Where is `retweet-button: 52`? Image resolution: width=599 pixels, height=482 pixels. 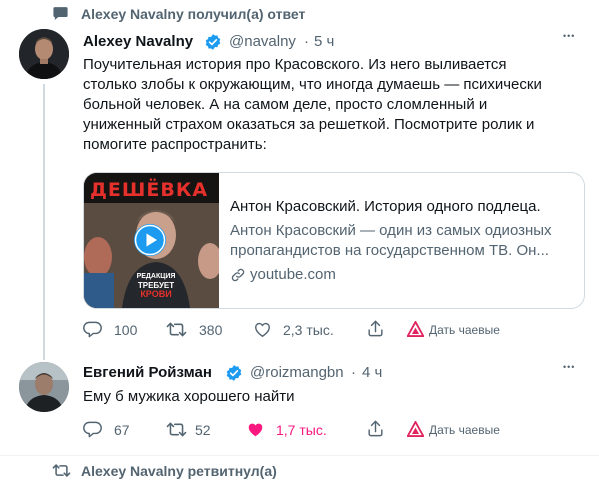
retweet-button: 52 is located at coordinates (196, 429).